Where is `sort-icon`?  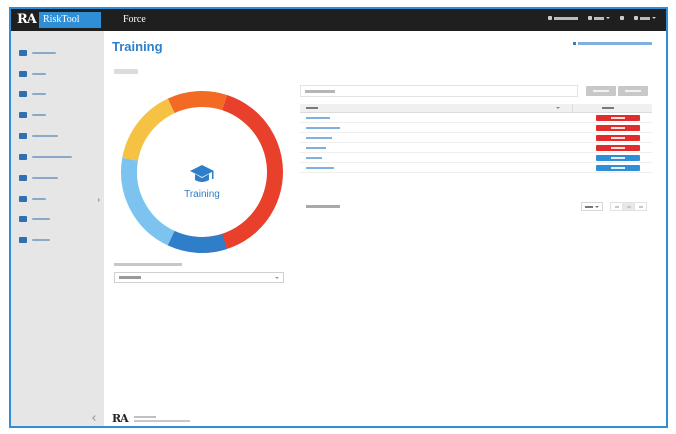 sort-icon is located at coordinates (558, 108).